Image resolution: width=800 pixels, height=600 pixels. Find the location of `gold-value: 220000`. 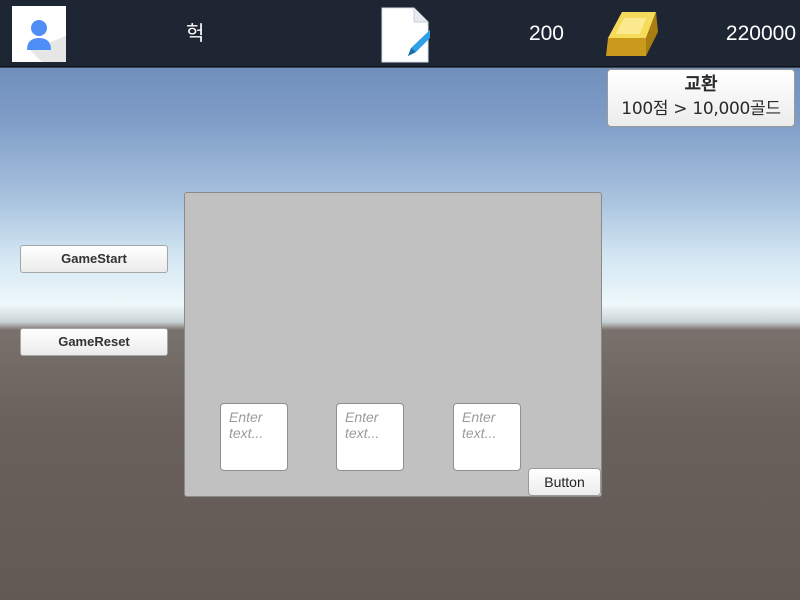

gold-value: 220000 is located at coordinates (760, 33).